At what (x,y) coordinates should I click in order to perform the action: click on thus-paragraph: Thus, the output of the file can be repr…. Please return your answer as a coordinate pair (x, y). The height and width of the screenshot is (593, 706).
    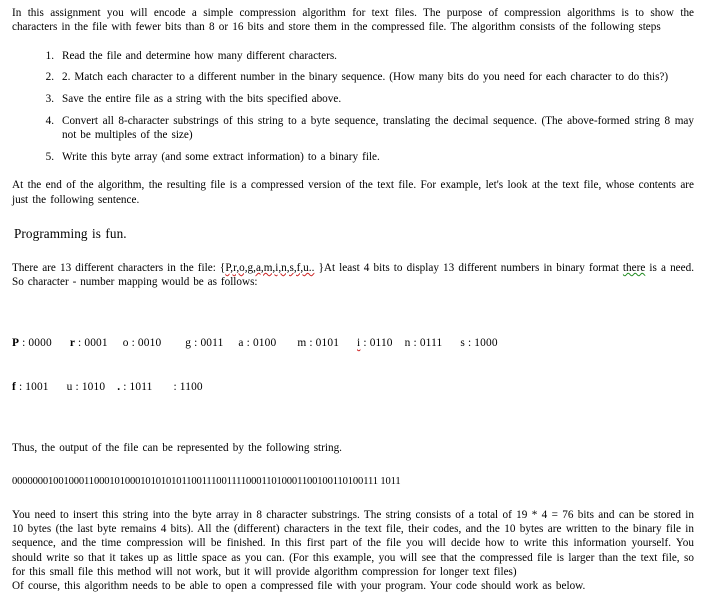
    Looking at the image, I should click on (177, 448).